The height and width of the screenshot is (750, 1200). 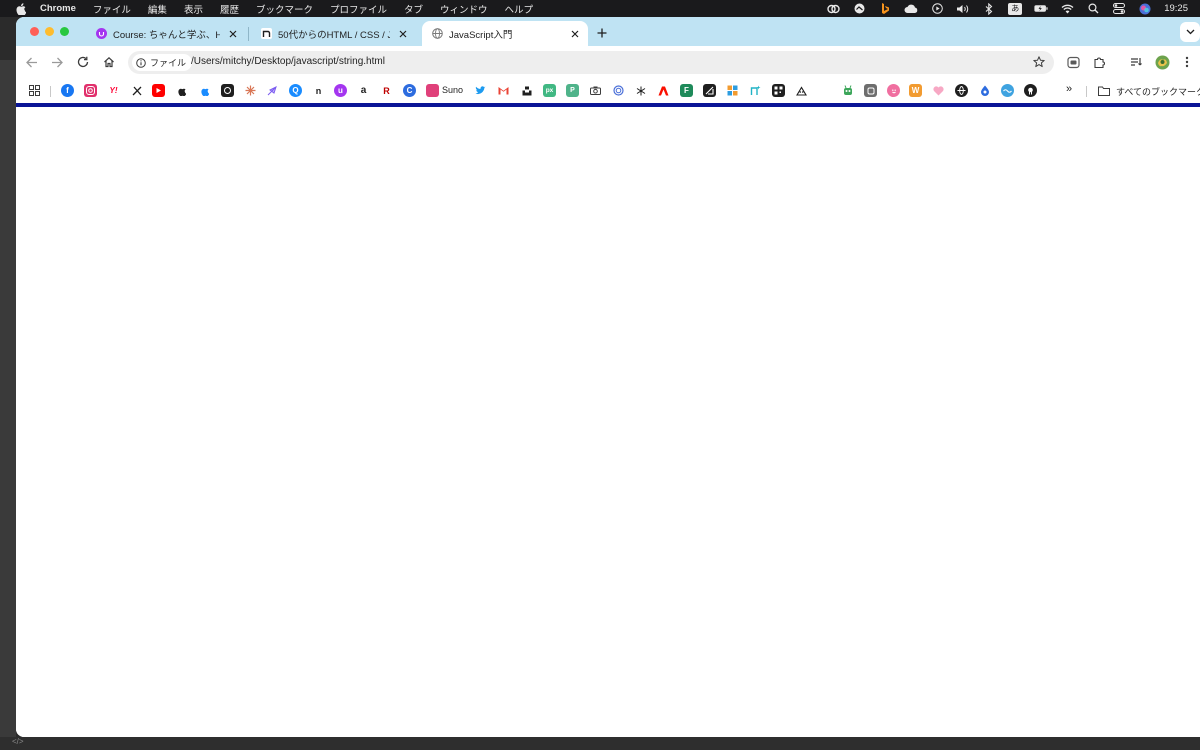 What do you see at coordinates (847, 90) in the screenshot?
I see `green-robot-icon` at bounding box center [847, 90].